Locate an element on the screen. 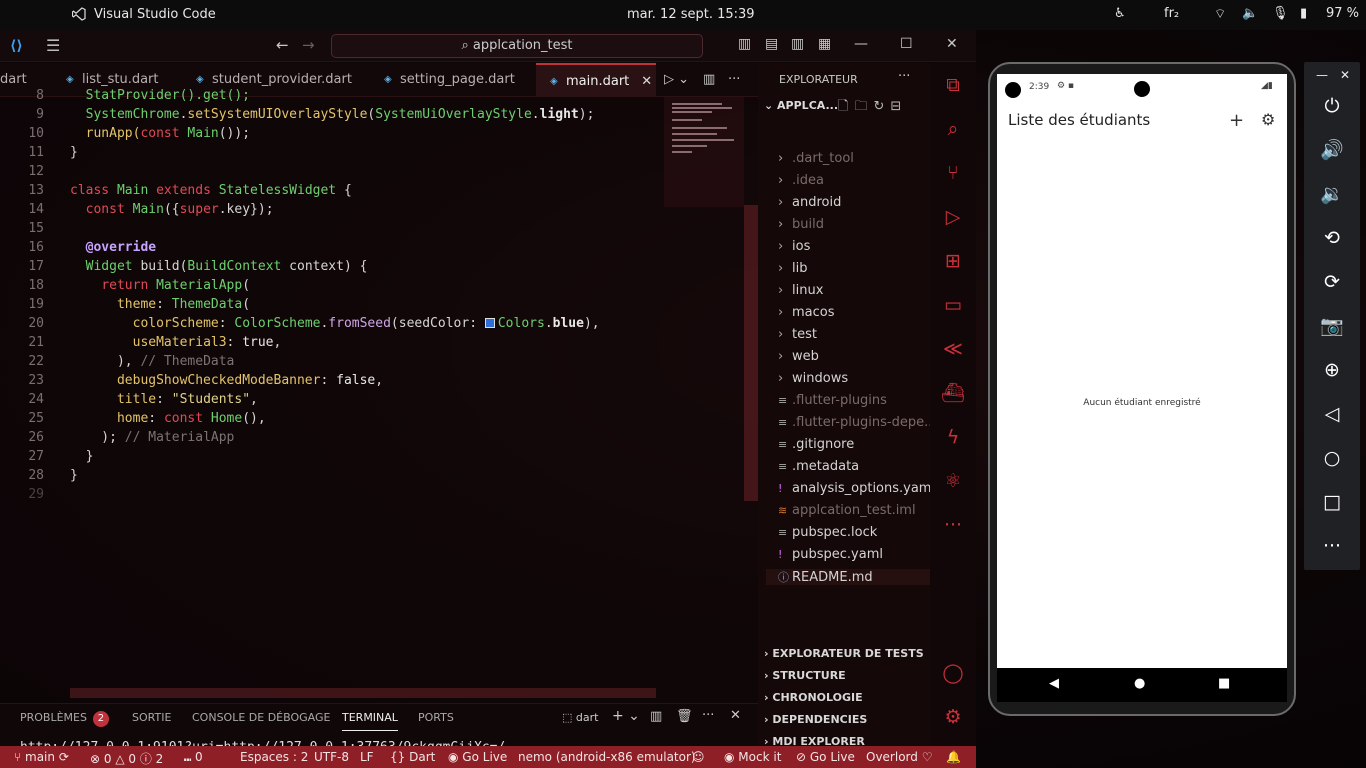 The image size is (1366, 768). split-terminal-icon: ▥ is located at coordinates (656, 716).